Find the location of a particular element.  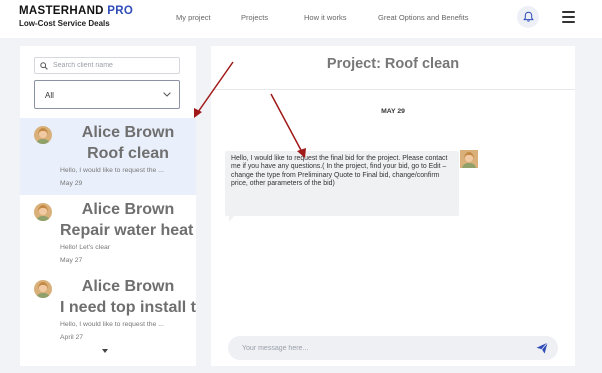

brand-logo: MASTERHAND PRO Low-Cost Service Deals is located at coordinates (76, 16).